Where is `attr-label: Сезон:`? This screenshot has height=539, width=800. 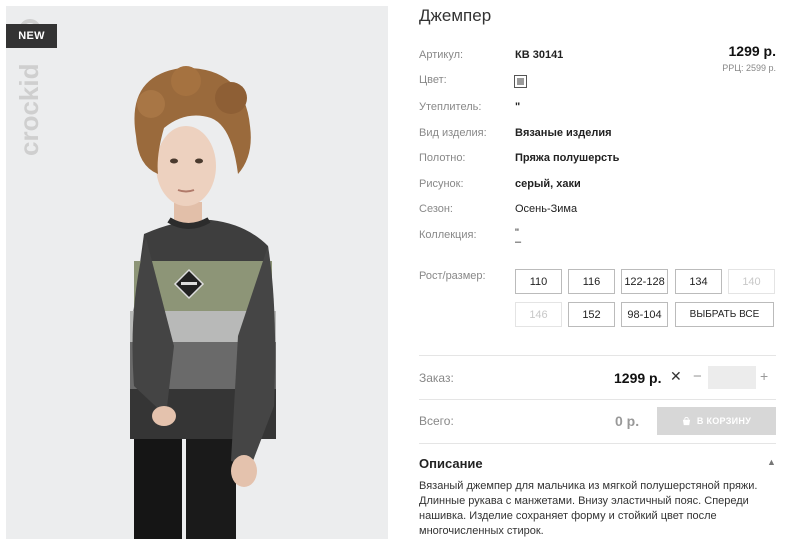 attr-label: Сезон: is located at coordinates (436, 209).